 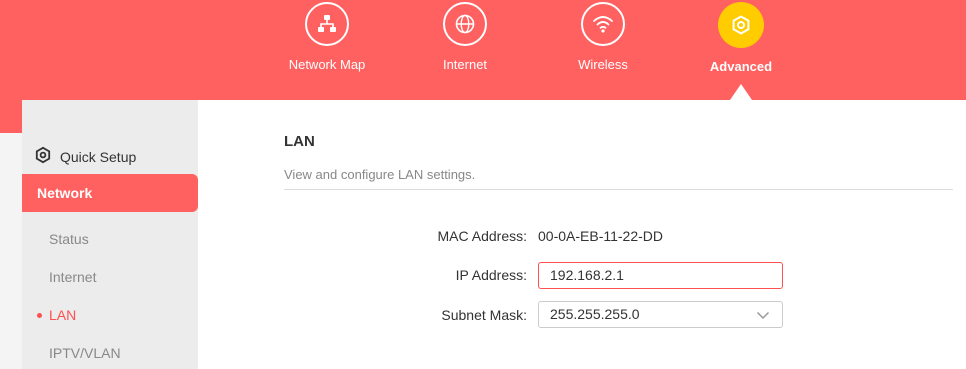 I want to click on mac-address-label: MAC Address:, so click(x=482, y=236).